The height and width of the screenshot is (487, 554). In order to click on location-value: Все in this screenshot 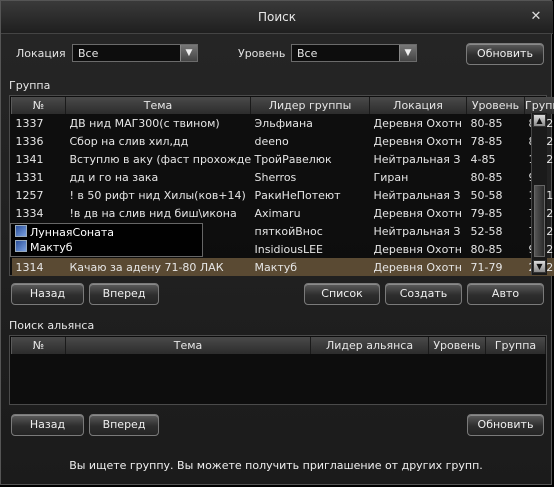, I will do `click(88, 53)`.